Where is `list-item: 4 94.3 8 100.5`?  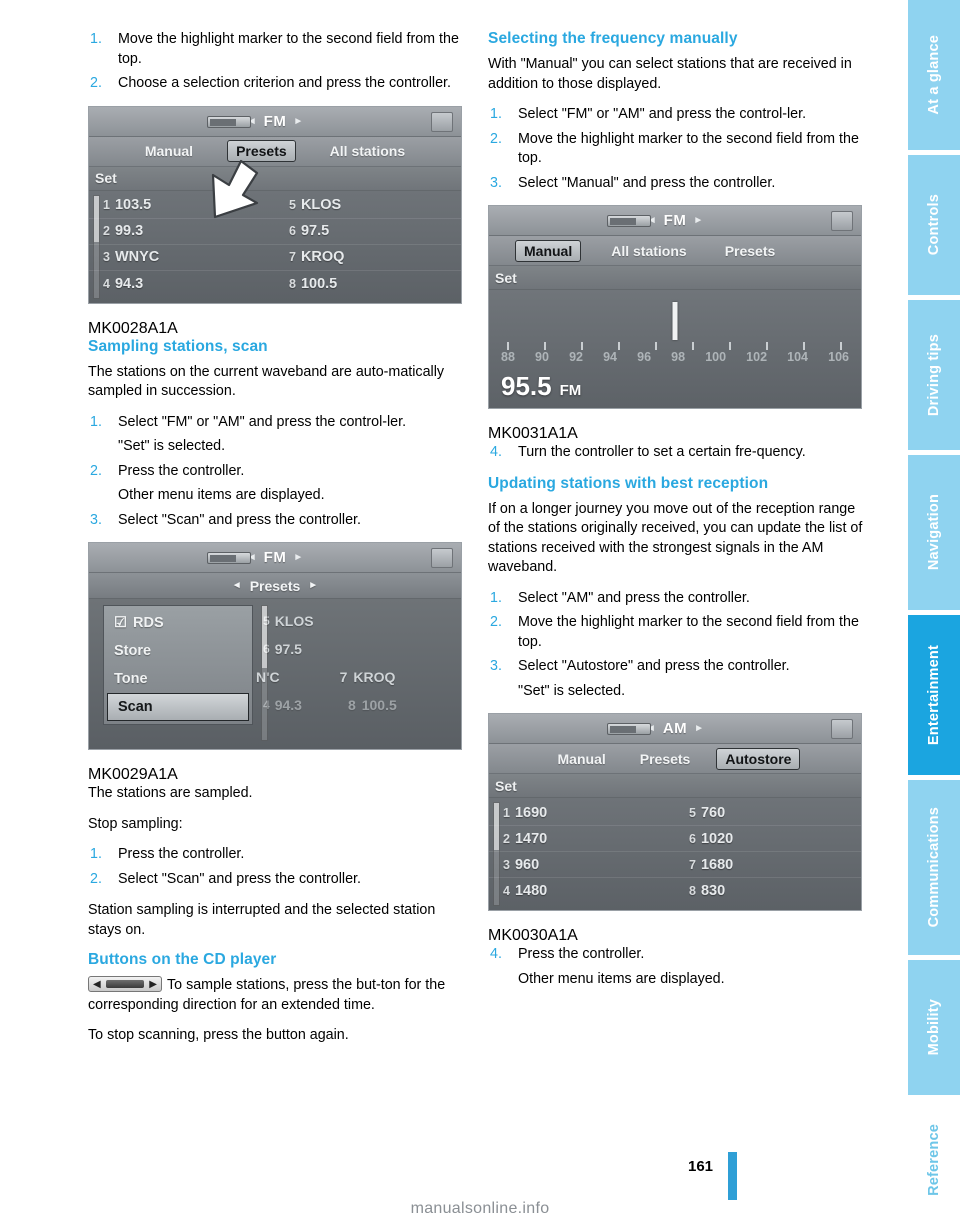
list-item: 4 94.3 8 100.5 is located at coordinates (330, 705).